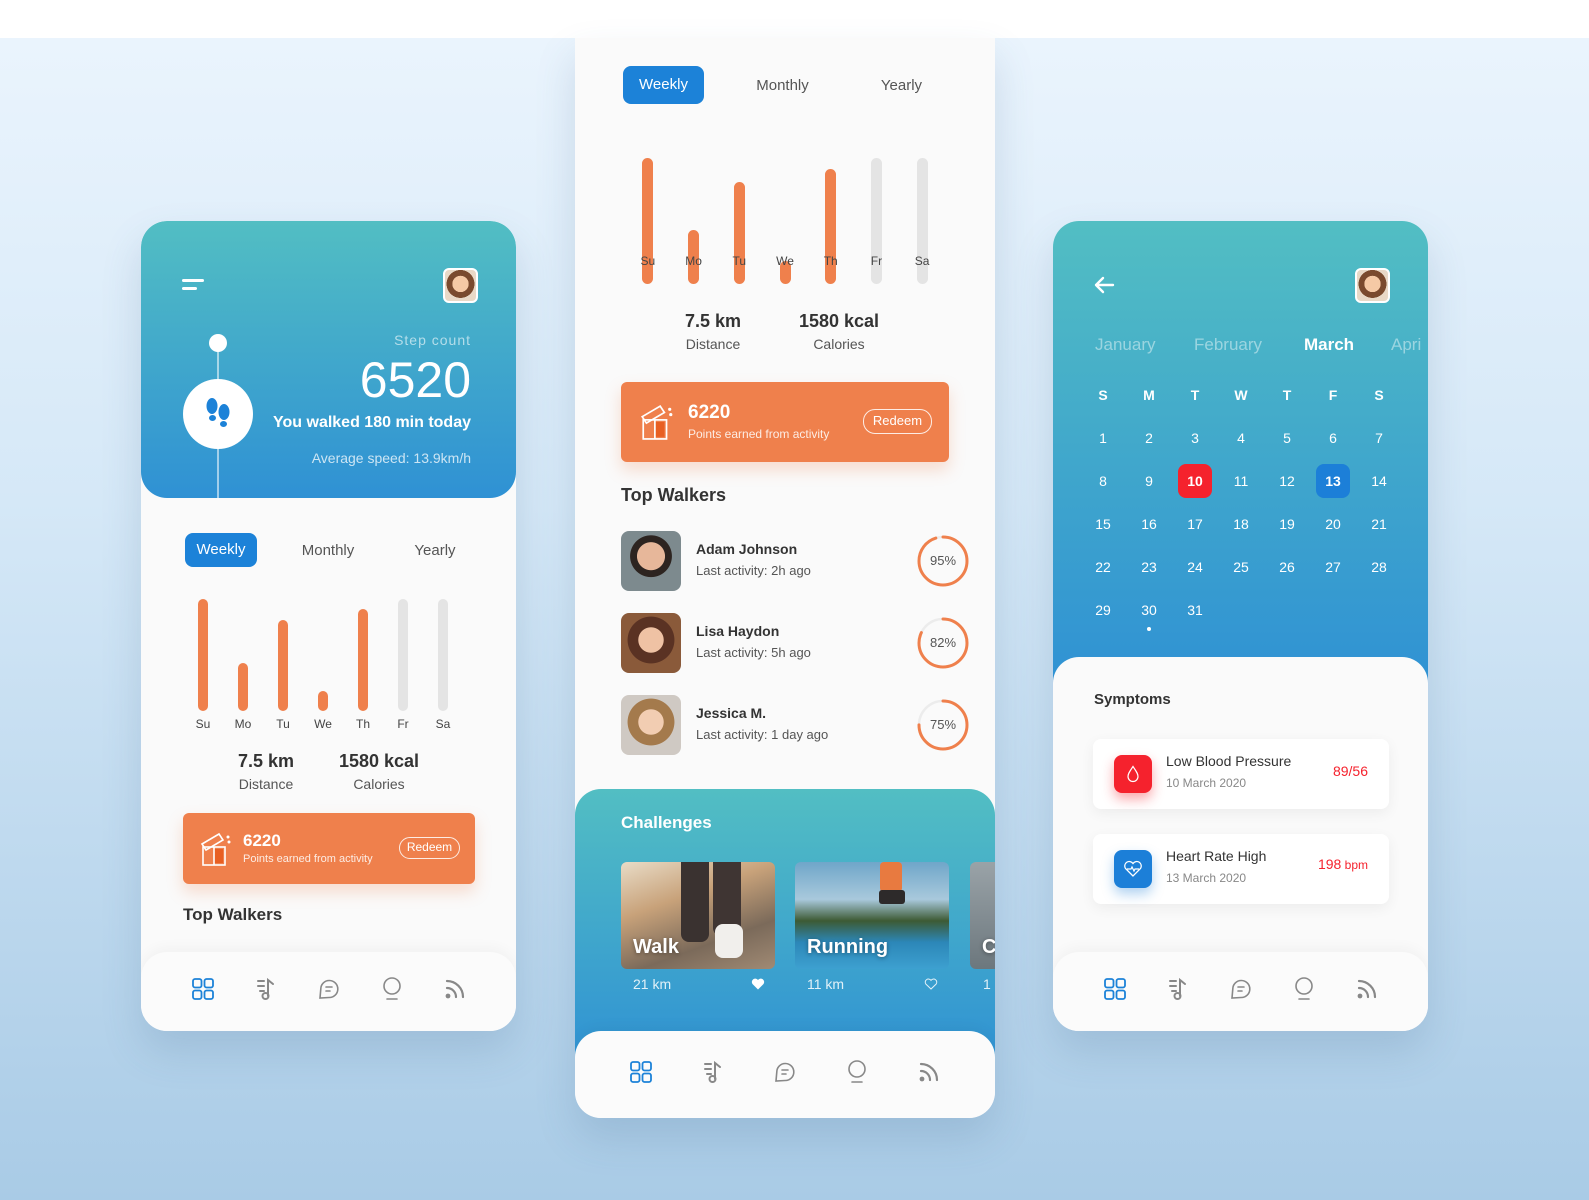 This screenshot has height=1200, width=1589. I want to click on back-arrow-icon, so click(1104, 285).